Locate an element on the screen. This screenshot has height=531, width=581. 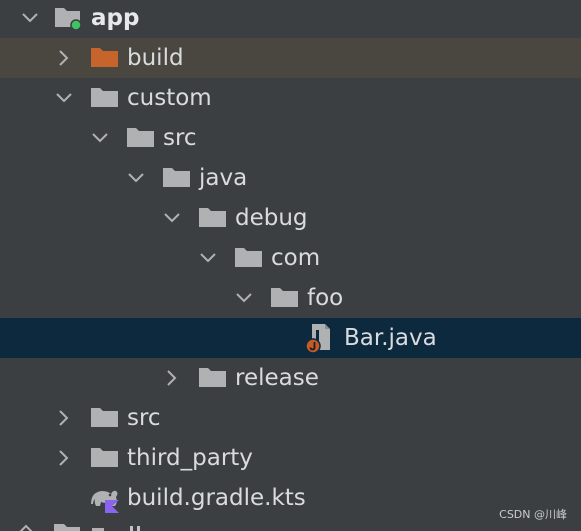
tree-item-label: app is located at coordinates (115, 18).